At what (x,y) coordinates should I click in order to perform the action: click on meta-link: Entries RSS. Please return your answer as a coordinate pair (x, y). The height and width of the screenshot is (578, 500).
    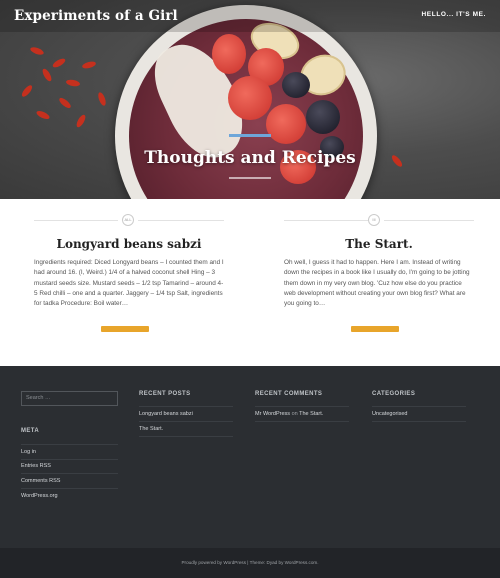
    Looking at the image, I should click on (36, 466).